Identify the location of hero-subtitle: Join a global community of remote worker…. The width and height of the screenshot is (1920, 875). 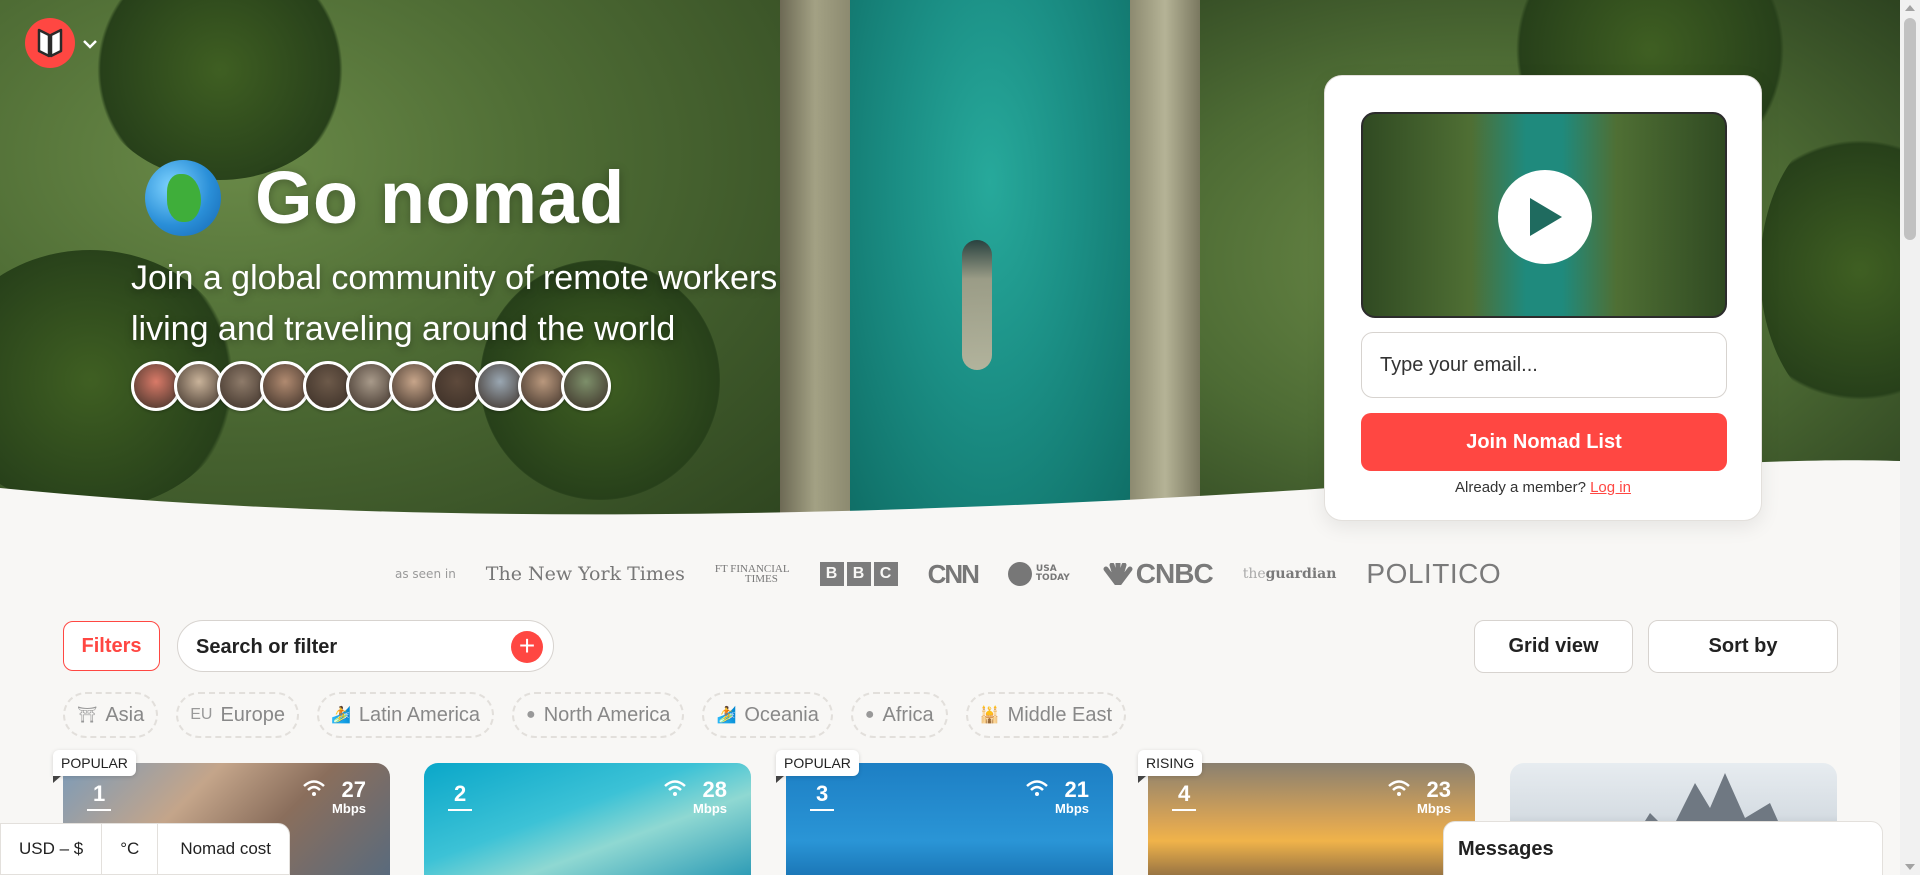
(454, 303).